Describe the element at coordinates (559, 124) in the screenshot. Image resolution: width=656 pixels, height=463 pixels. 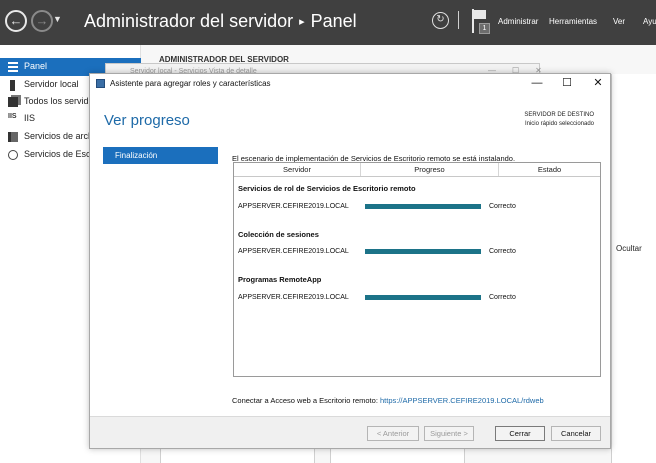
I see `destination-server-value: Inicio rápido seleccionado` at that location.